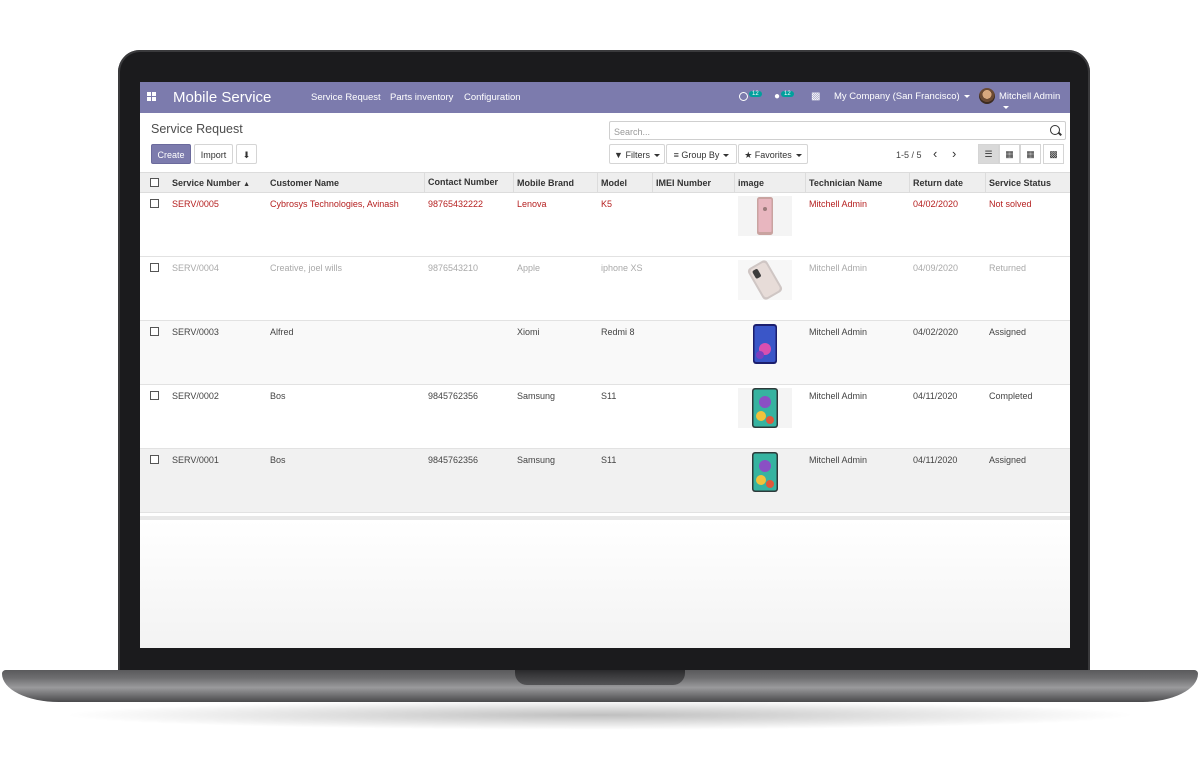 This screenshot has height=766, width=1200. I want to click on user-menu: Mitchell Admin, so click(1034, 102).